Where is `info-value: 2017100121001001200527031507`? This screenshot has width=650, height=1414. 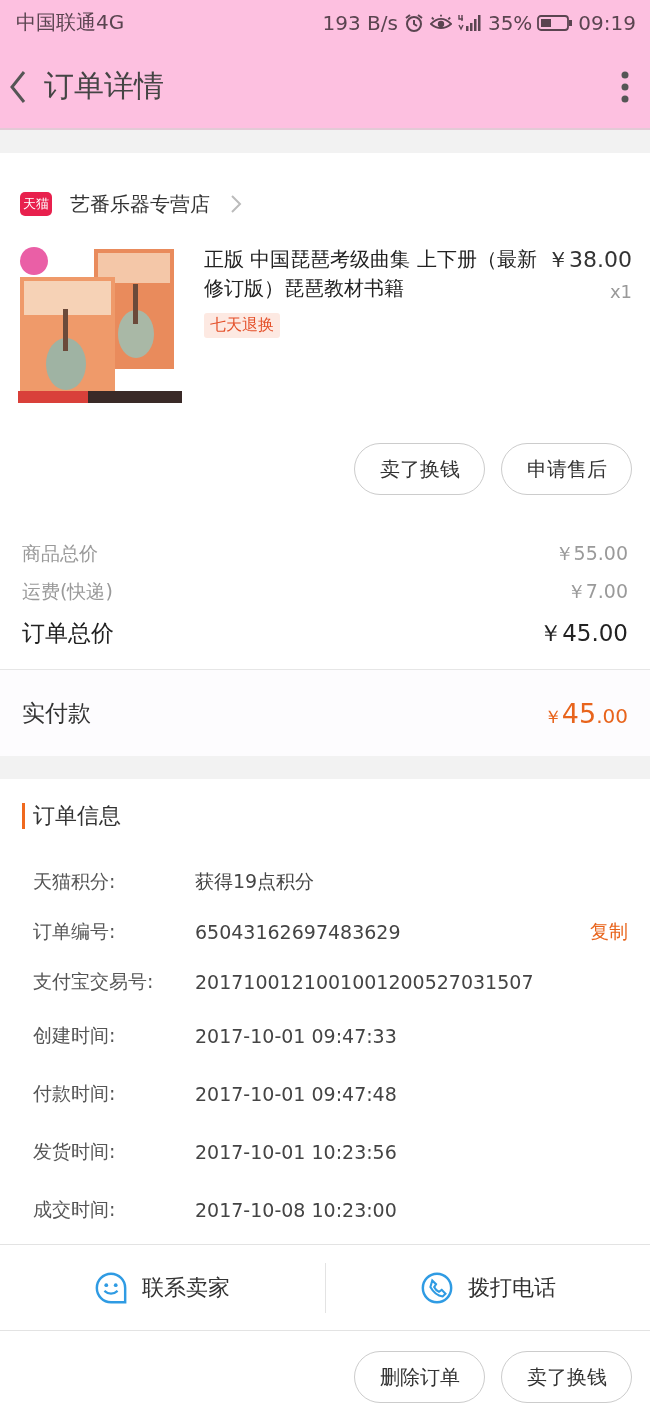 info-value: 2017100121001001200527031507 is located at coordinates (365, 982).